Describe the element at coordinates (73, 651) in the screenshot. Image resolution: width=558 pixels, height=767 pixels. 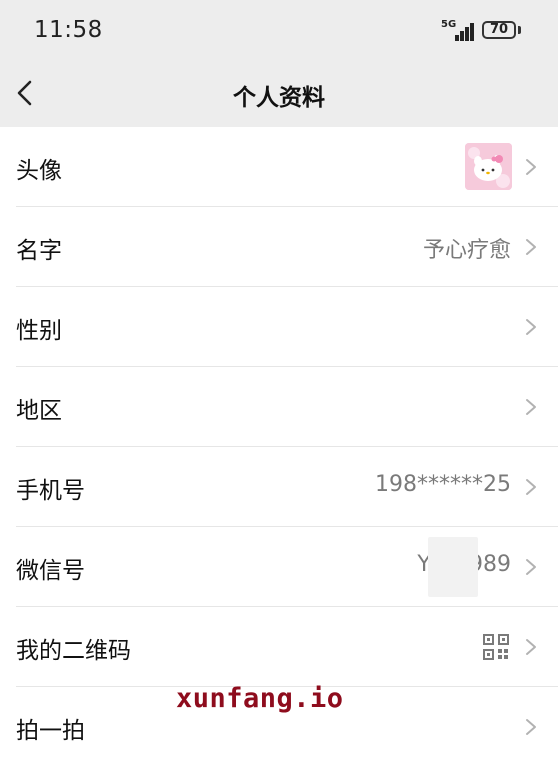
I see `row-label: 我的二维码` at that location.